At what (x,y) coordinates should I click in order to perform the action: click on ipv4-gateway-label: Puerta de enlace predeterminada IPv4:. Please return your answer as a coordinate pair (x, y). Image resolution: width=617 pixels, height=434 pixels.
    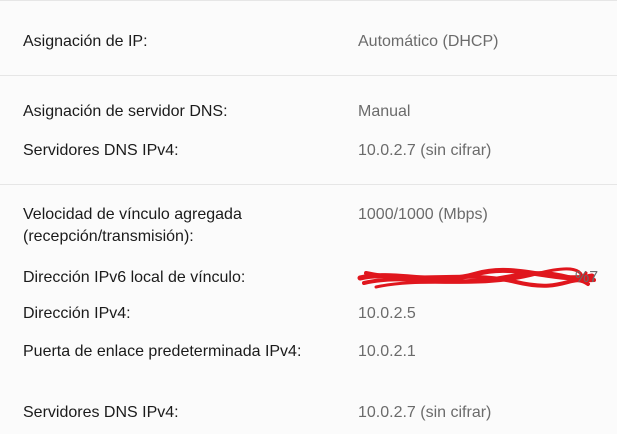
    Looking at the image, I should click on (162, 351).